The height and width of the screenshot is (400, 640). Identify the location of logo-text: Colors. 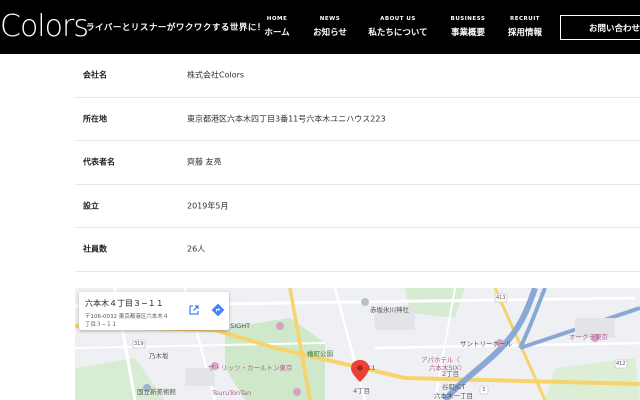
(44, 26).